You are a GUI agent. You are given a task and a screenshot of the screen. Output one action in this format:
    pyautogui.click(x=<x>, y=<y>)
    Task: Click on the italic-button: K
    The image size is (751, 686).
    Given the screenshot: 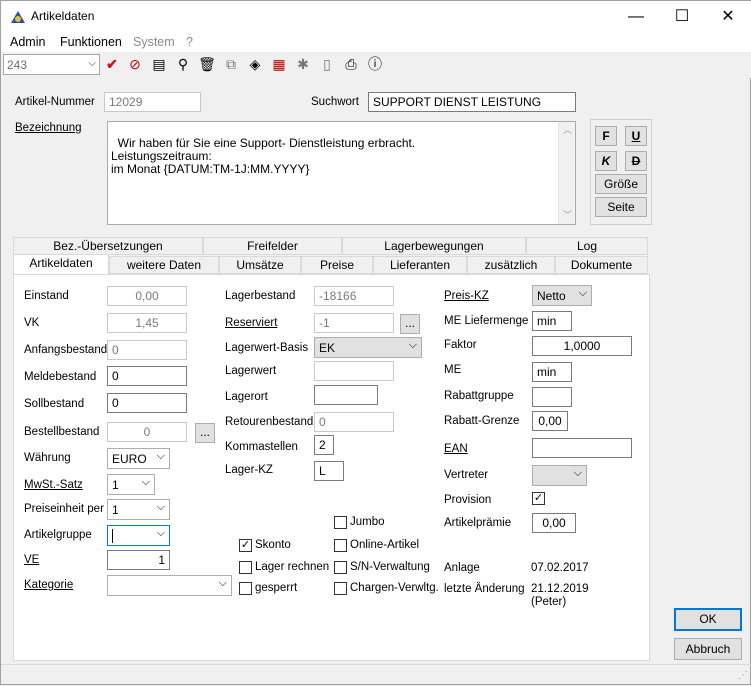 What is the action you would take?
    pyautogui.click(x=606, y=161)
    